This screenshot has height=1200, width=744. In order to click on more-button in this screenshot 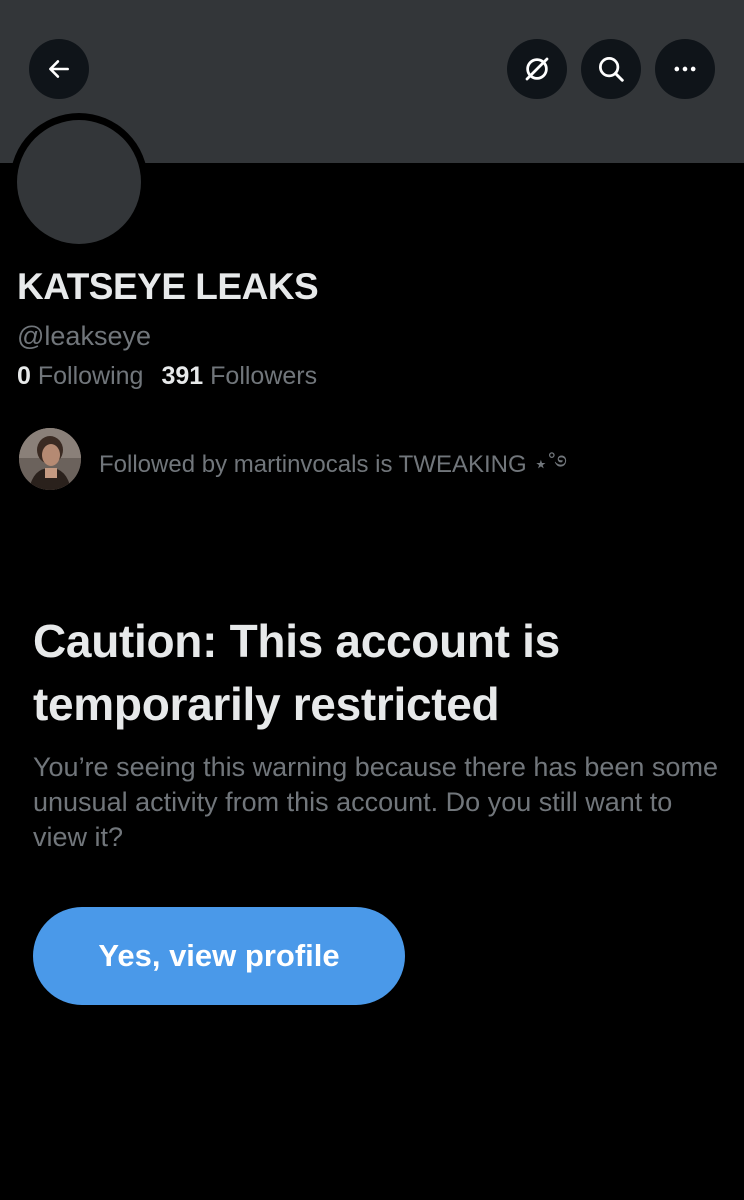, I will do `click(685, 69)`.